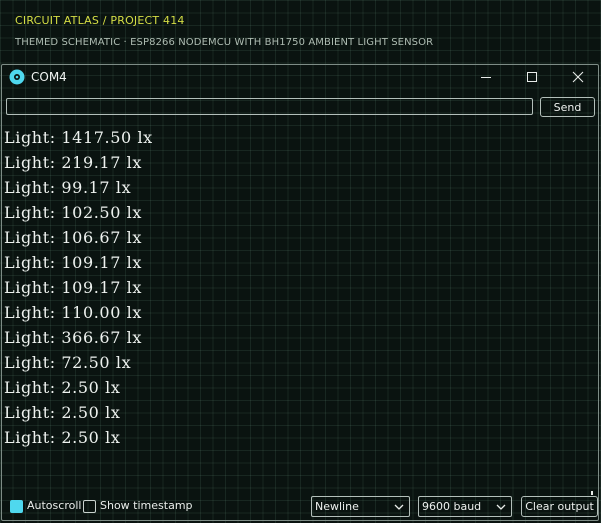 The width and height of the screenshot is (601, 523). Describe the element at coordinates (68, 187) in the screenshot. I see `output-line: Light: 99.17 lx` at that location.